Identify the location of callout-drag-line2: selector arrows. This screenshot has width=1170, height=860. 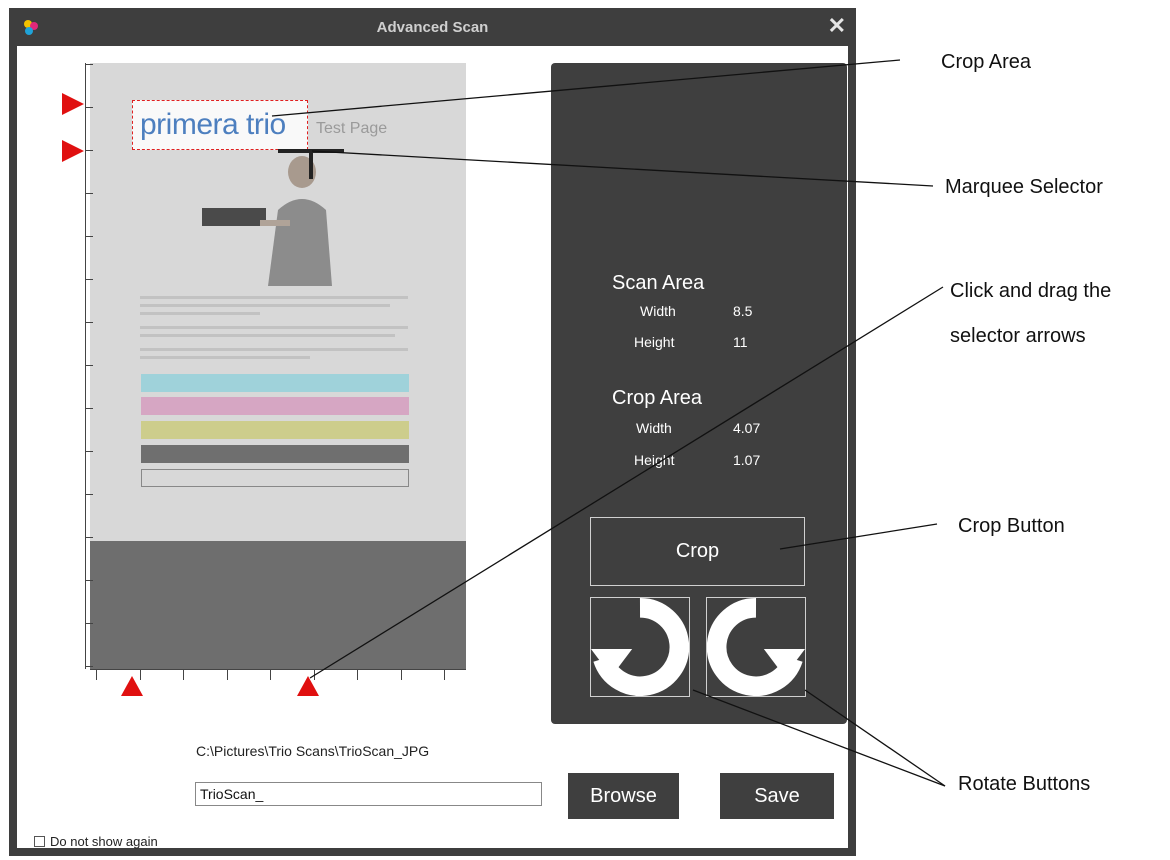
(1018, 336).